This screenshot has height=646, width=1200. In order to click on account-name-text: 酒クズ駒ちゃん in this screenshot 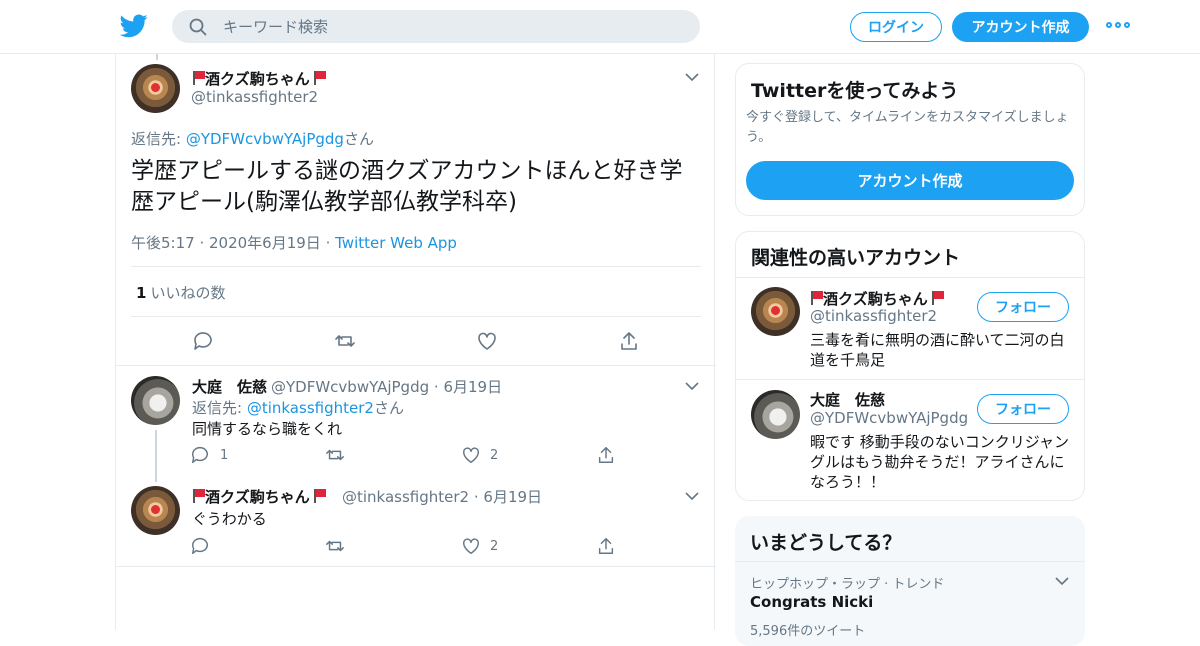, I will do `click(875, 299)`.